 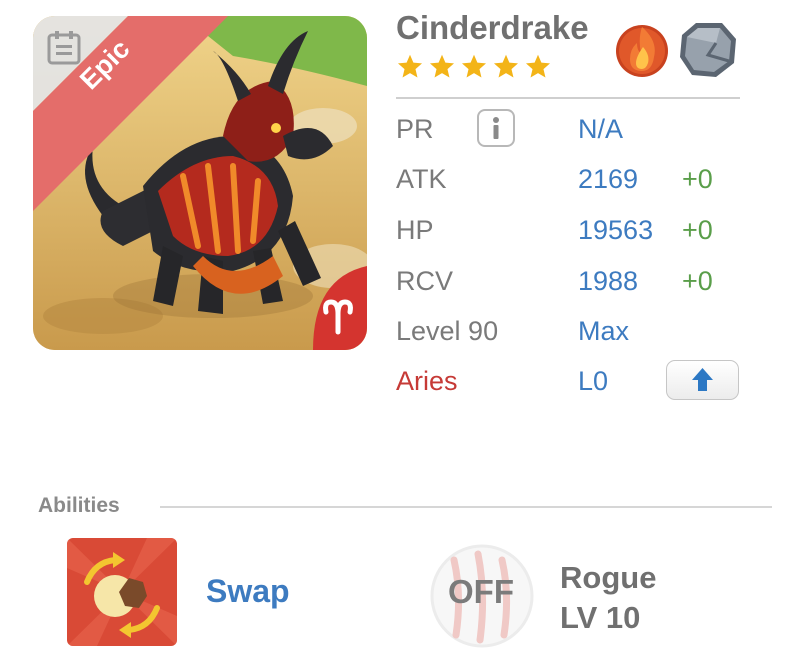 I want to click on stat-row-hp: HP 19563 +0, so click(x=576, y=231).